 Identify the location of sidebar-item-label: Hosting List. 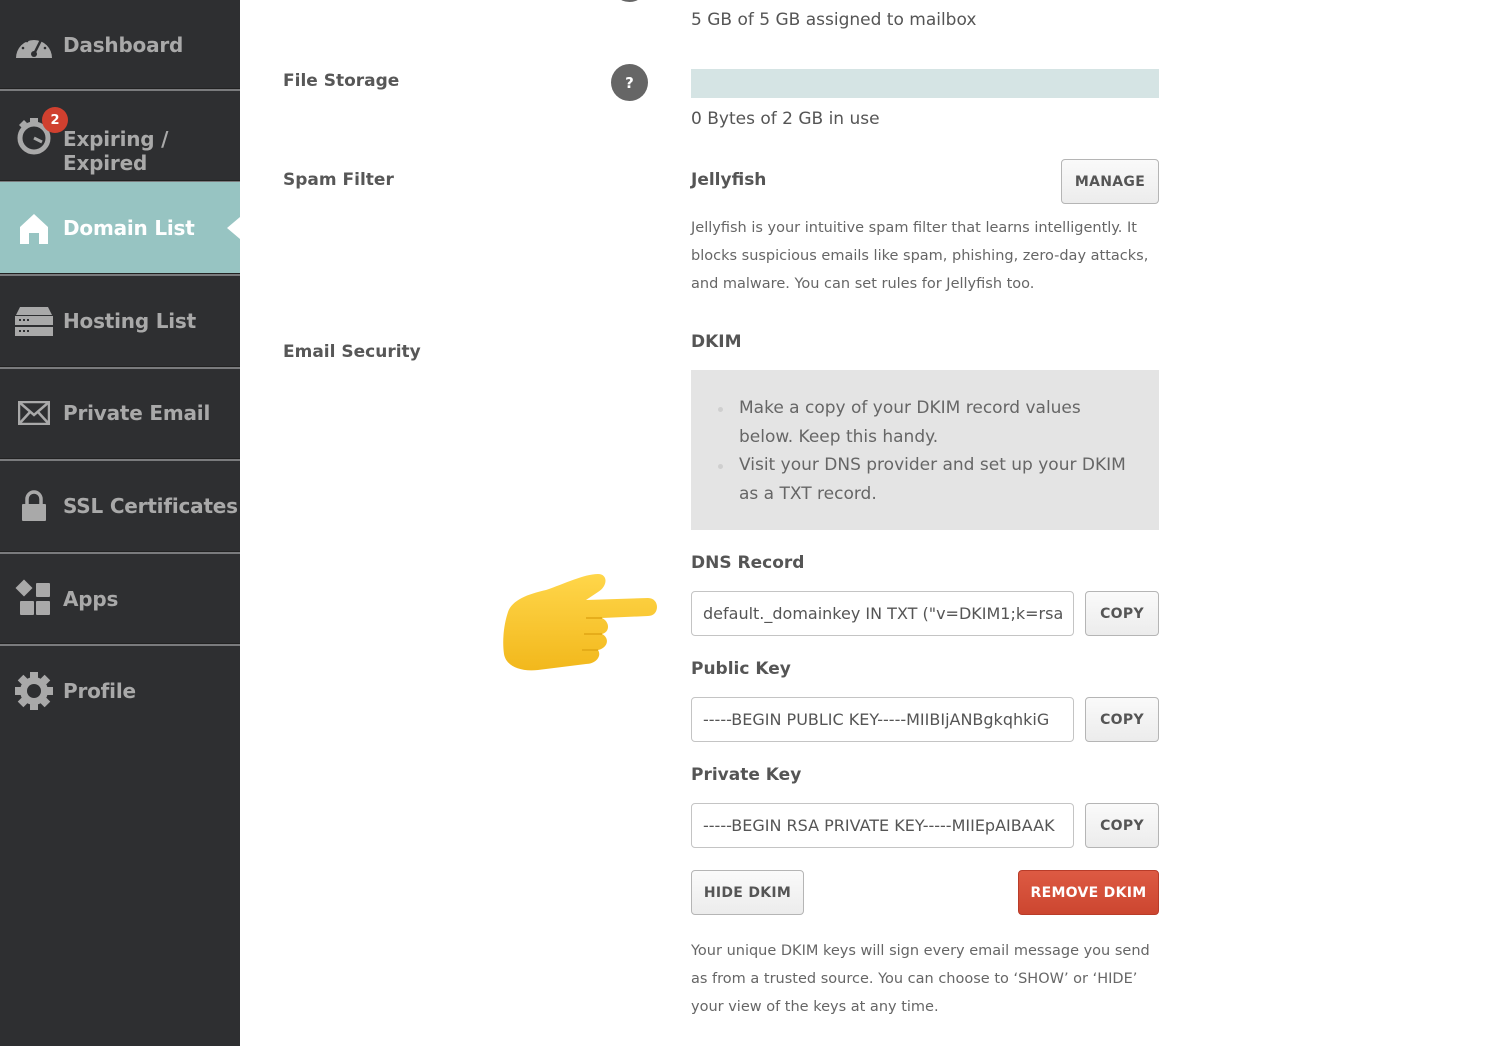
(129, 321).